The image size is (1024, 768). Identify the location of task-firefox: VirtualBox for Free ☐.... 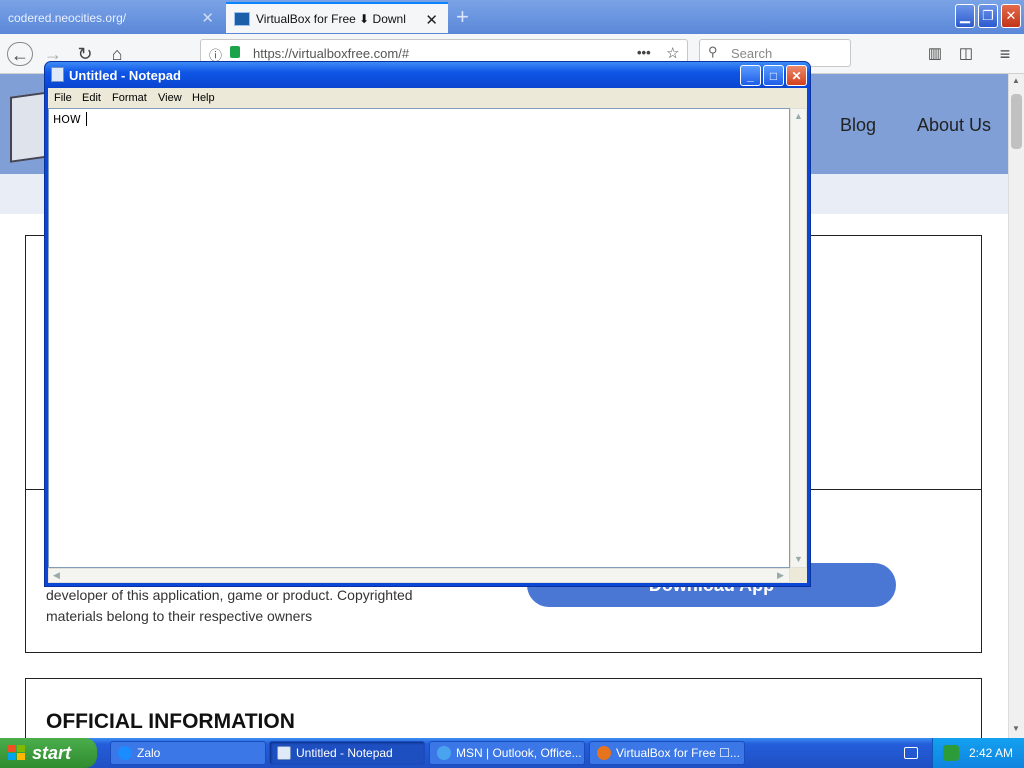
(667, 753).